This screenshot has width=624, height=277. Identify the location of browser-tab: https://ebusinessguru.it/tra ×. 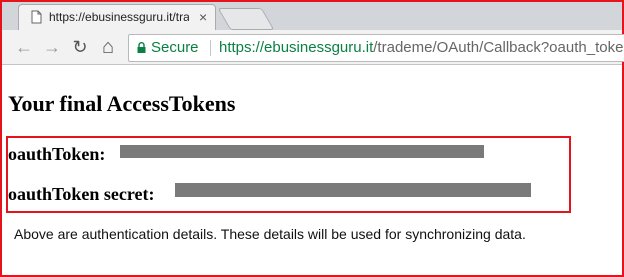
(117, 17).